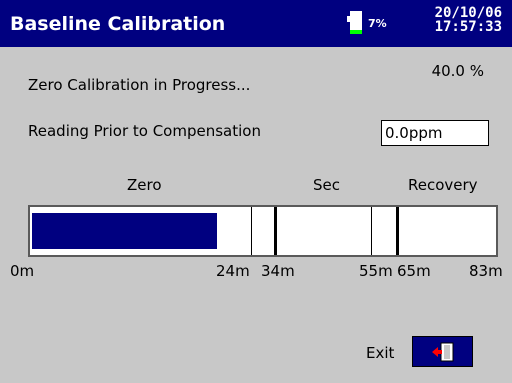 The image size is (512, 383). What do you see at coordinates (468, 13) in the screenshot?
I see `date-text: 20/10/06` at bounding box center [468, 13].